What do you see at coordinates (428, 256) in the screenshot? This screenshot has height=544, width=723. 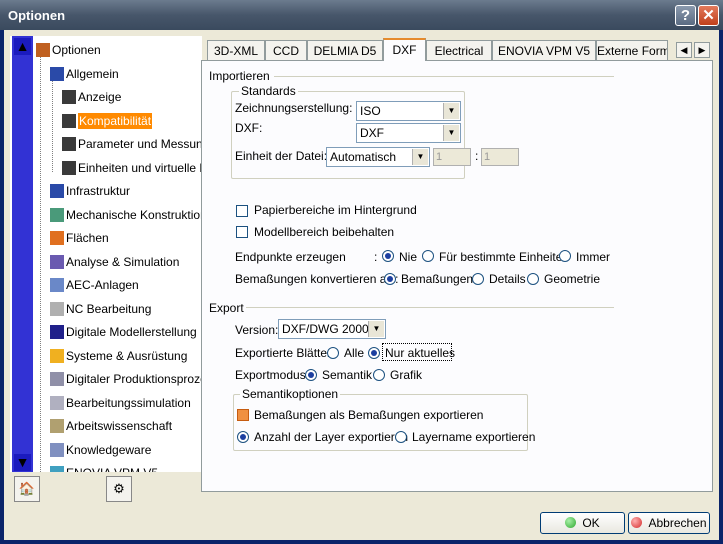 I see `endpunkte-einheiten-radio` at bounding box center [428, 256].